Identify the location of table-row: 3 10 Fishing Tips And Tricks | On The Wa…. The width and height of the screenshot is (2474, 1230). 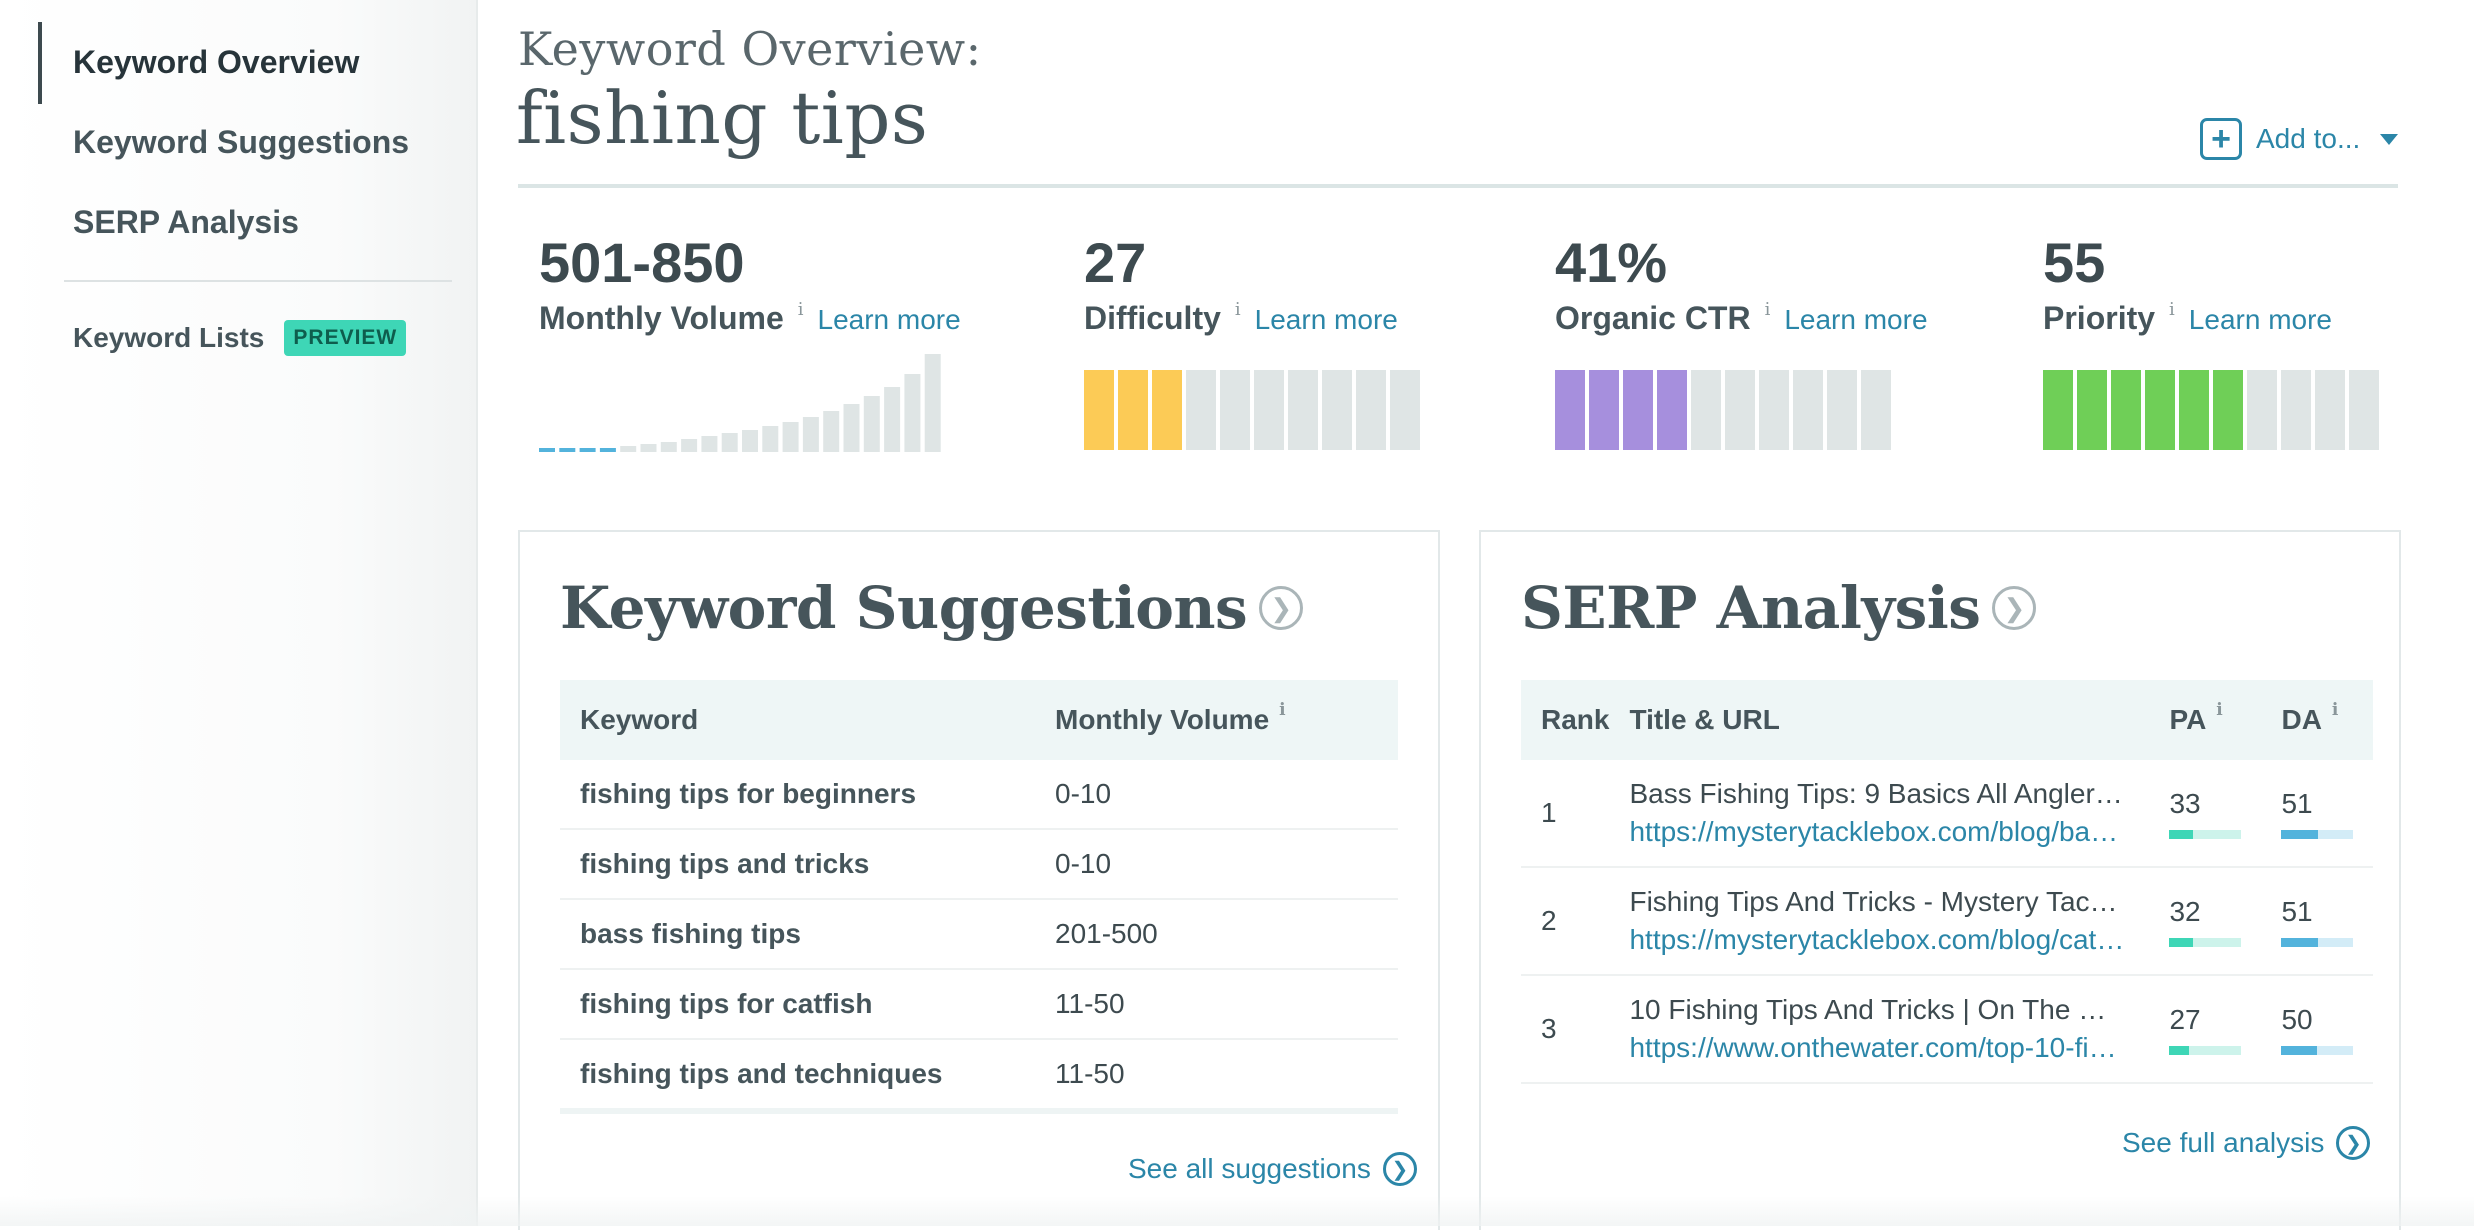
(1947, 1029).